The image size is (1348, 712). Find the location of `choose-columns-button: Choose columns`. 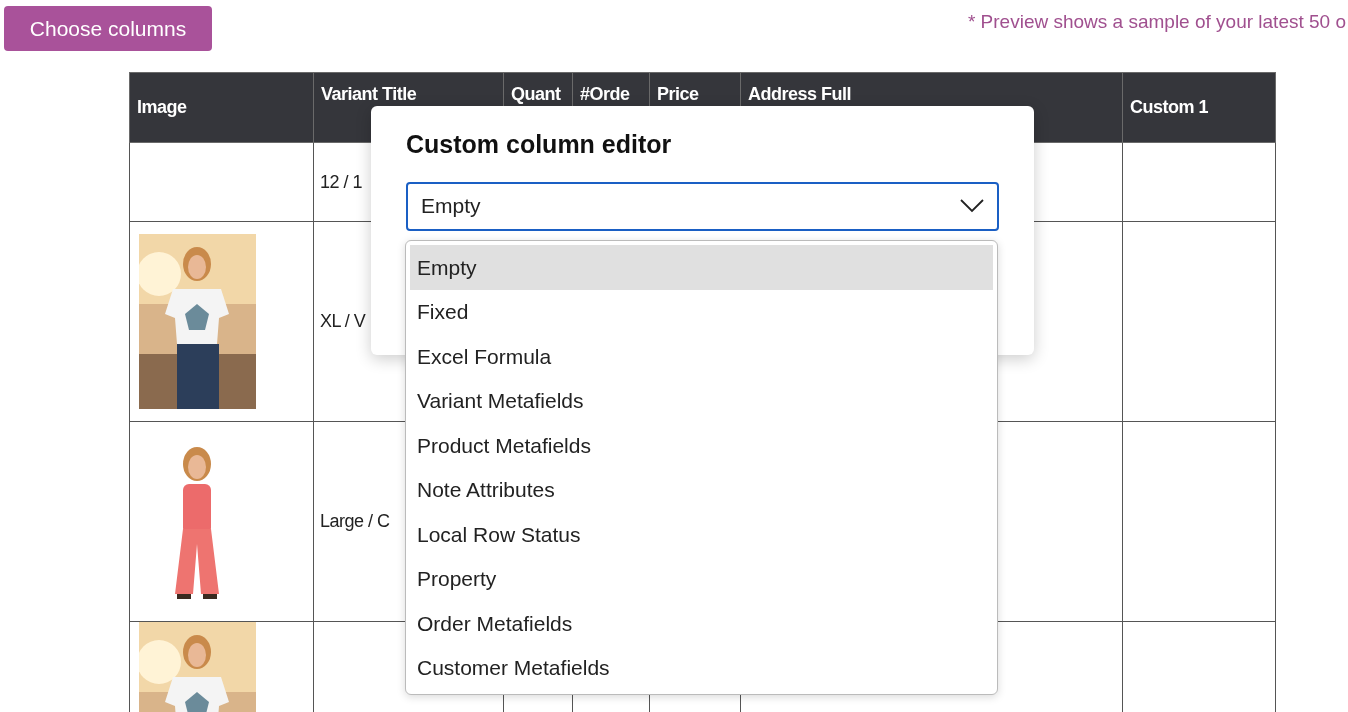

choose-columns-button: Choose columns is located at coordinates (108, 28).